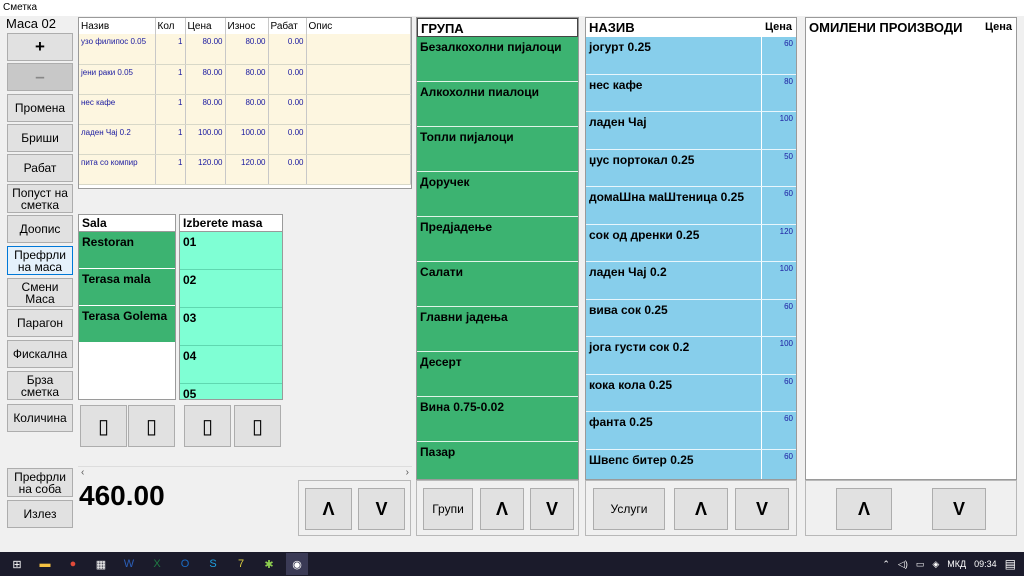  I want to click on product-item: вива сок 0.25 60, so click(691, 318).